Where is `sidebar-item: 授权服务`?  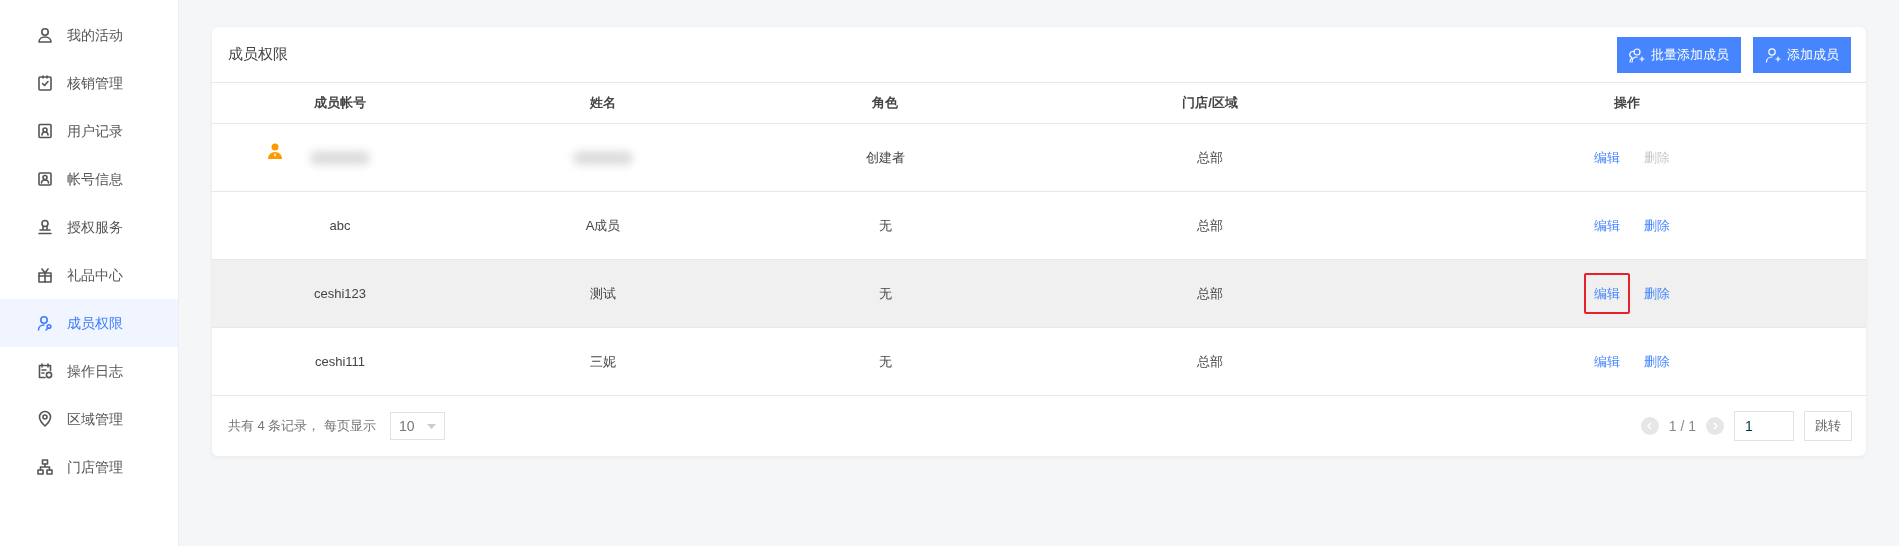
sidebar-item: 授权服务 is located at coordinates (89, 227).